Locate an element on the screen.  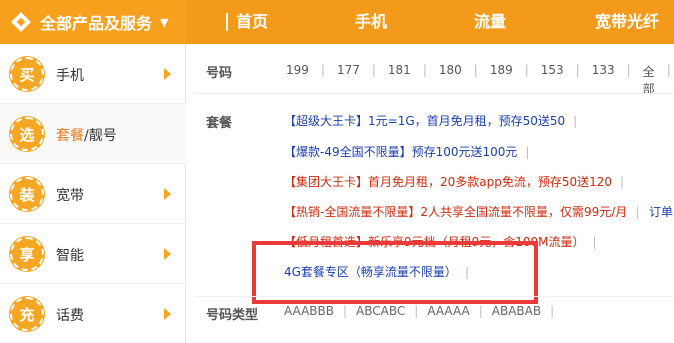
all-products-menu: 全部产品及服务 ▼ is located at coordinates (93, 22).